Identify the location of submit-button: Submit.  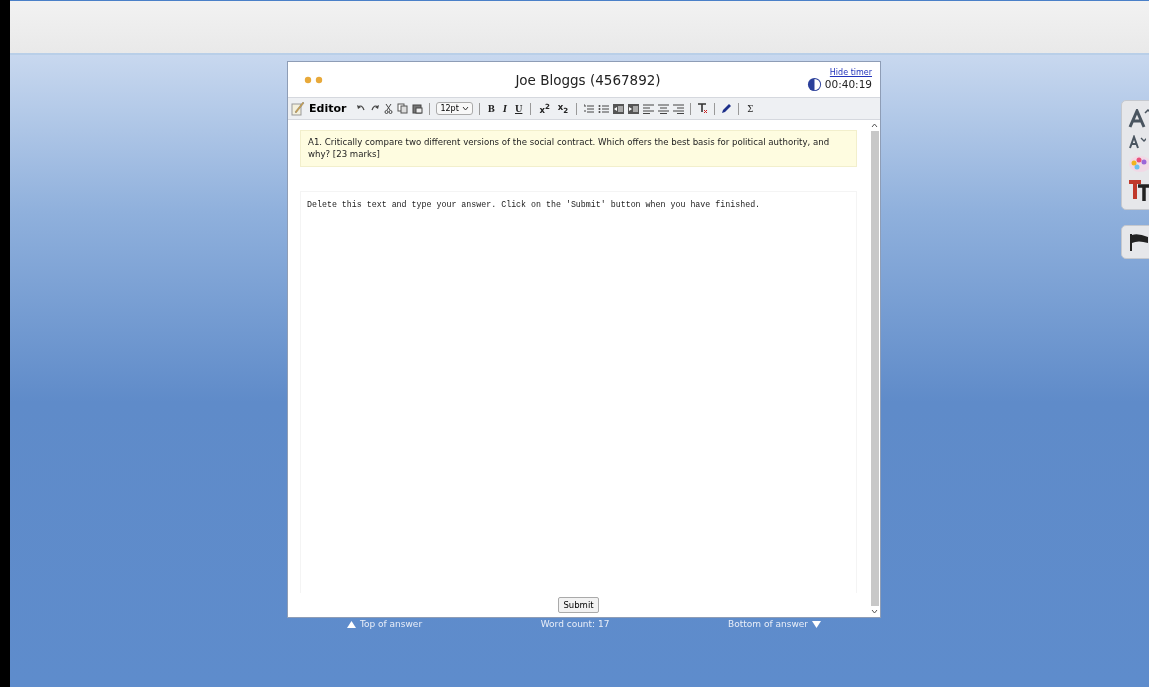
(578, 605).